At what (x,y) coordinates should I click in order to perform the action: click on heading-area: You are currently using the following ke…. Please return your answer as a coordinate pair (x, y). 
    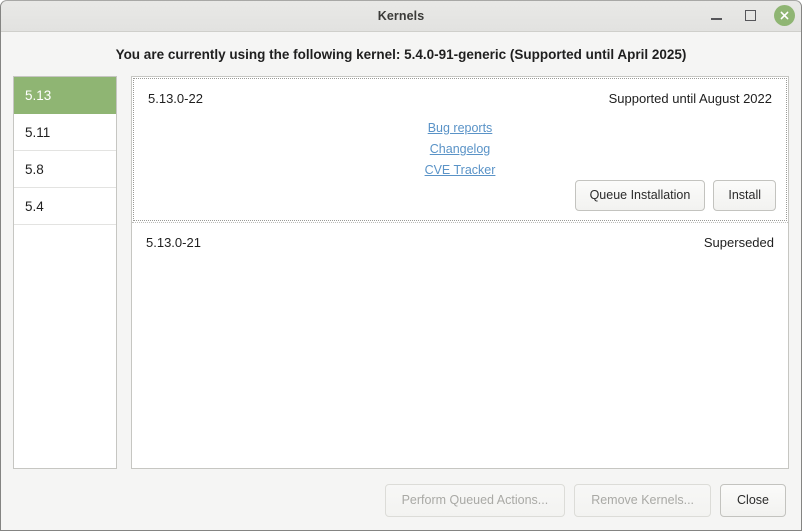
    Looking at the image, I should click on (401, 54).